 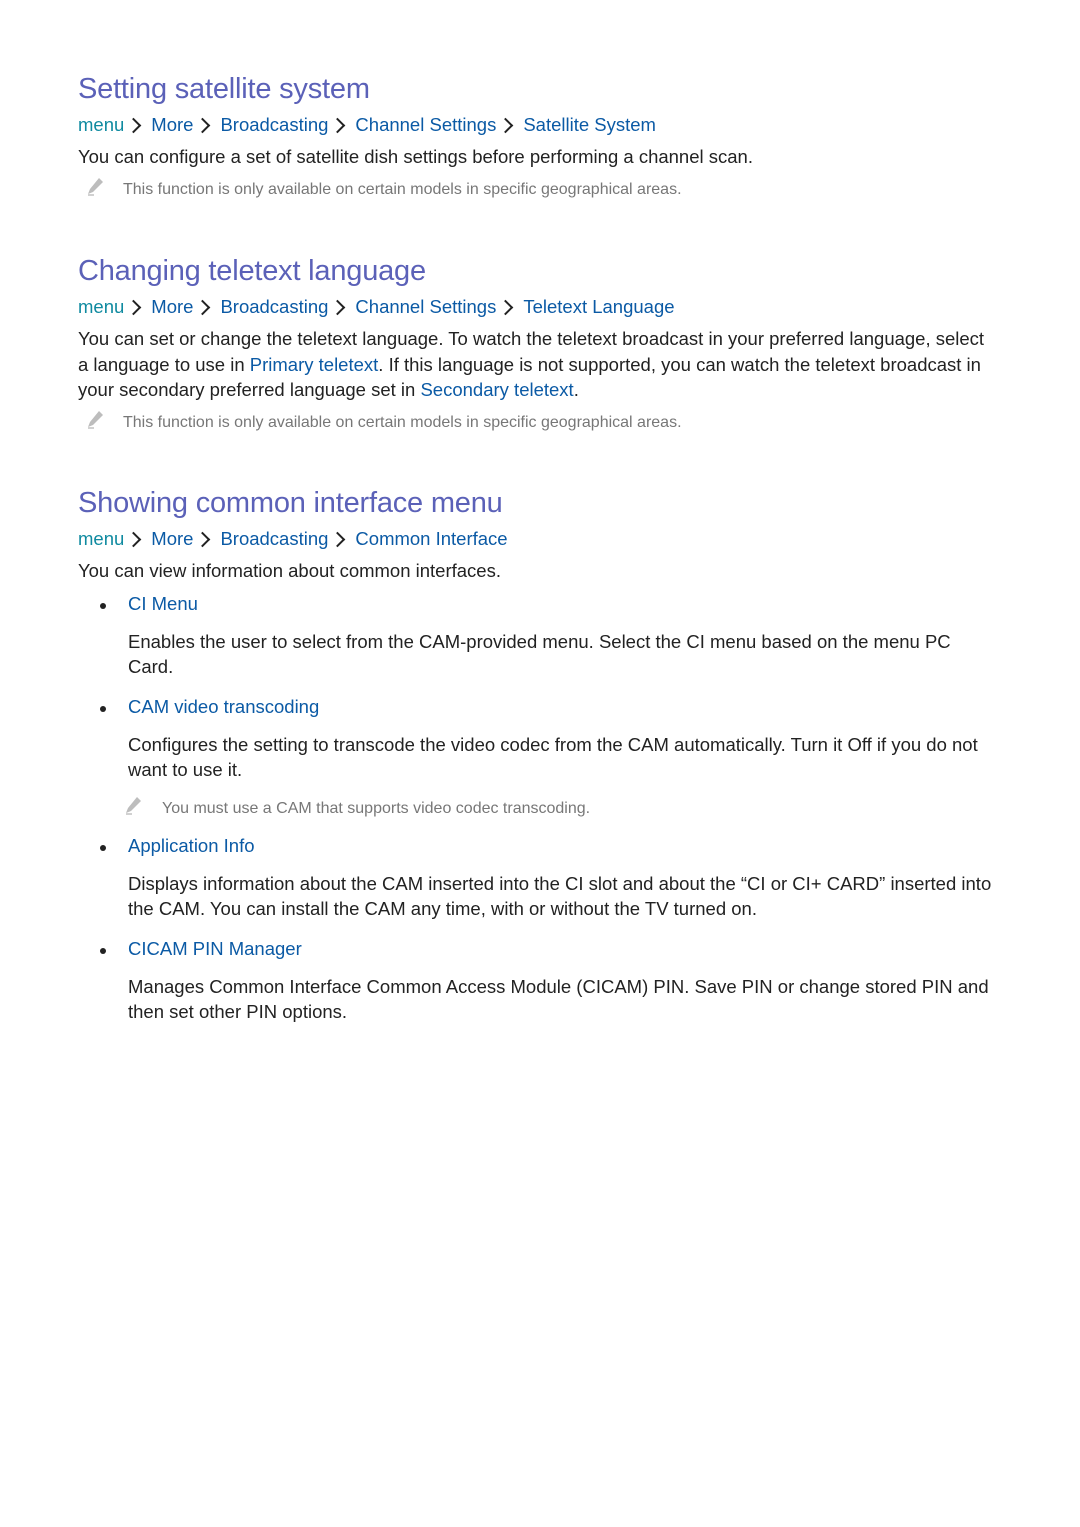 I want to click on option-title: CAM video transcoding, so click(x=563, y=707).